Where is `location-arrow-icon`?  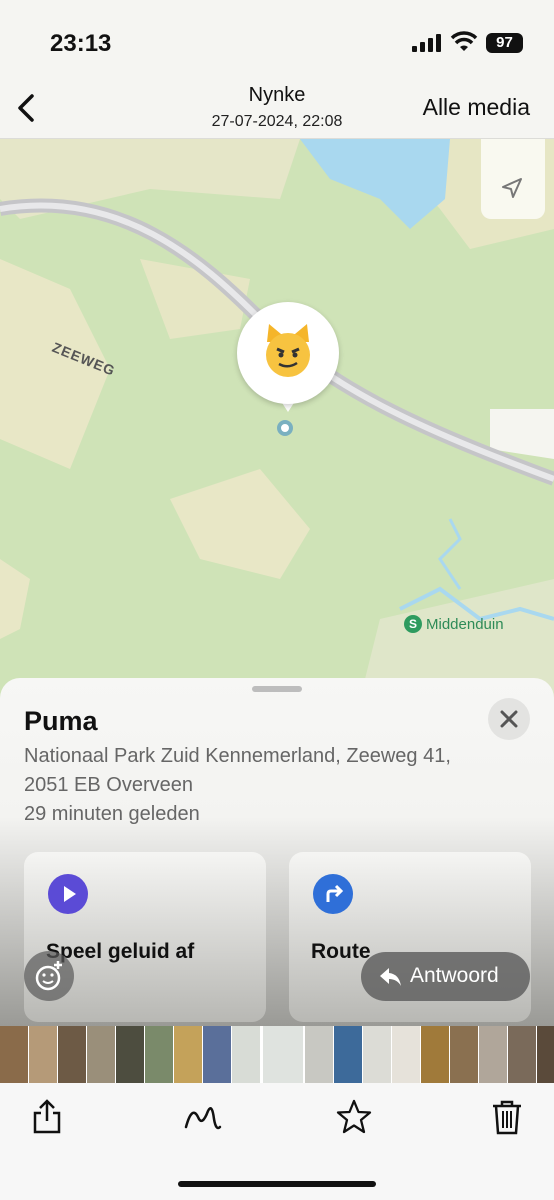
location-arrow-icon is located at coordinates (512, 188).